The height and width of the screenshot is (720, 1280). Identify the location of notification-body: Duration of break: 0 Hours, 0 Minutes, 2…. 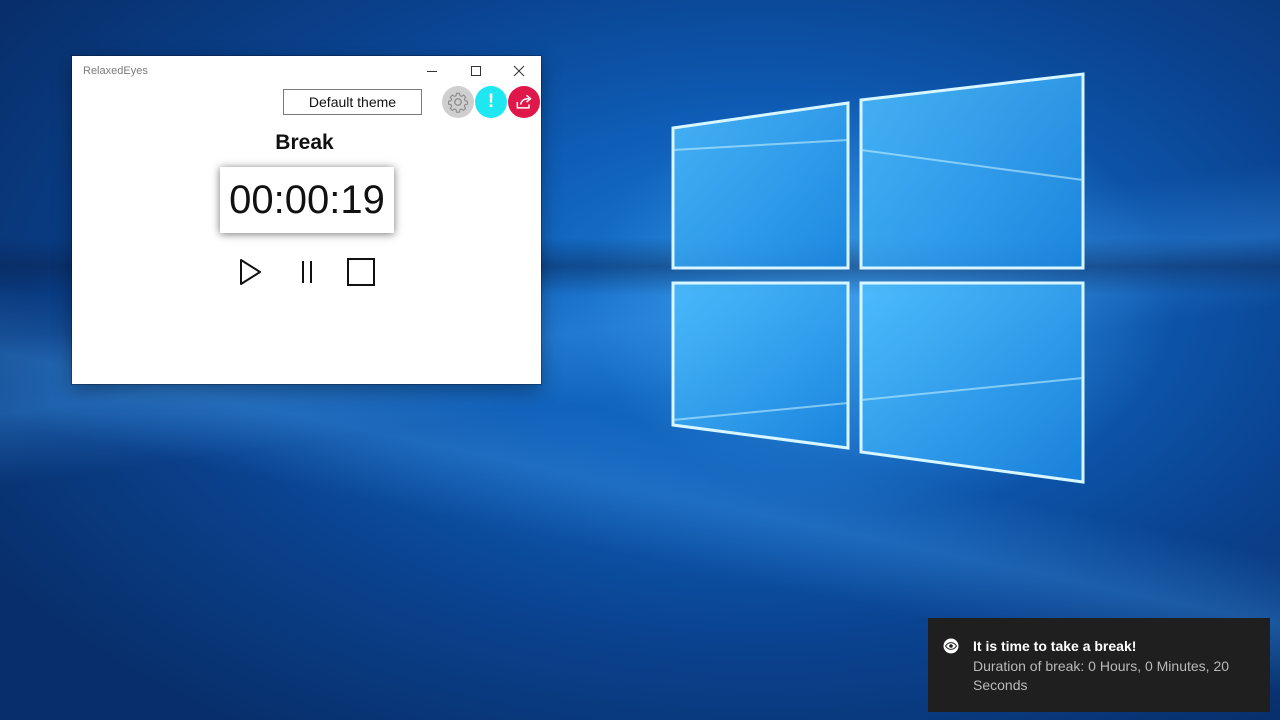
(1101, 675).